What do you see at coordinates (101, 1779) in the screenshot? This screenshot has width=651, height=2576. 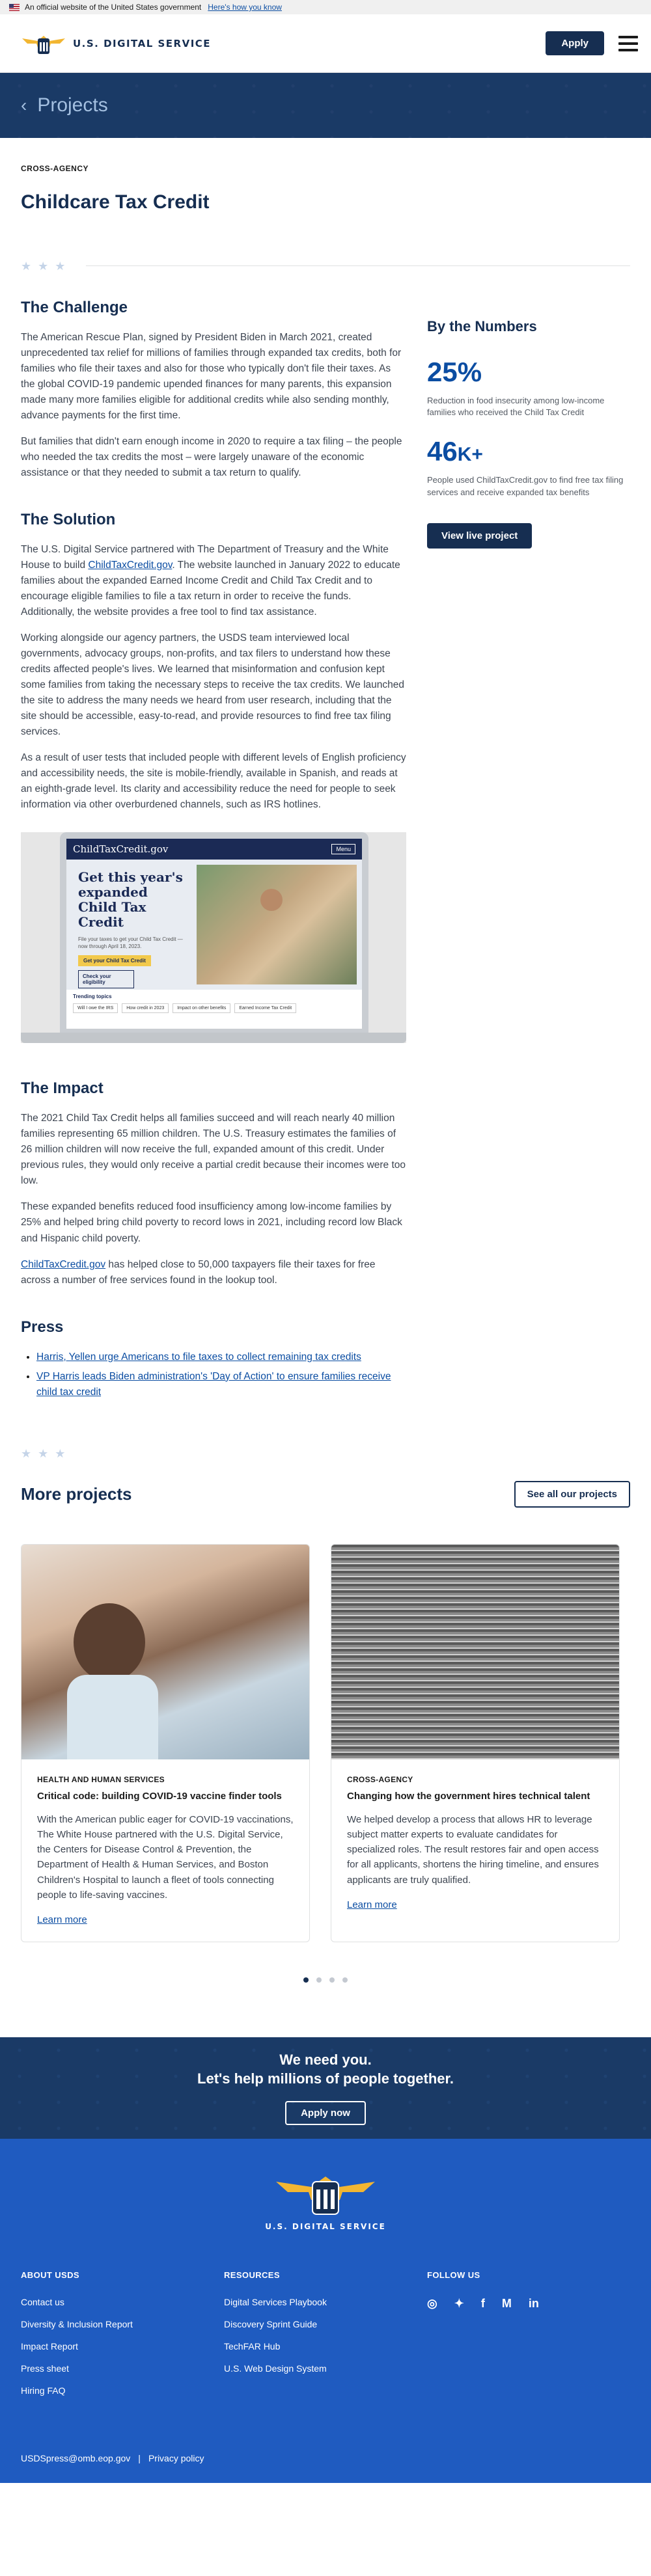 I see `card-tag: HEALTH AND HUMAN SERVICES` at bounding box center [101, 1779].